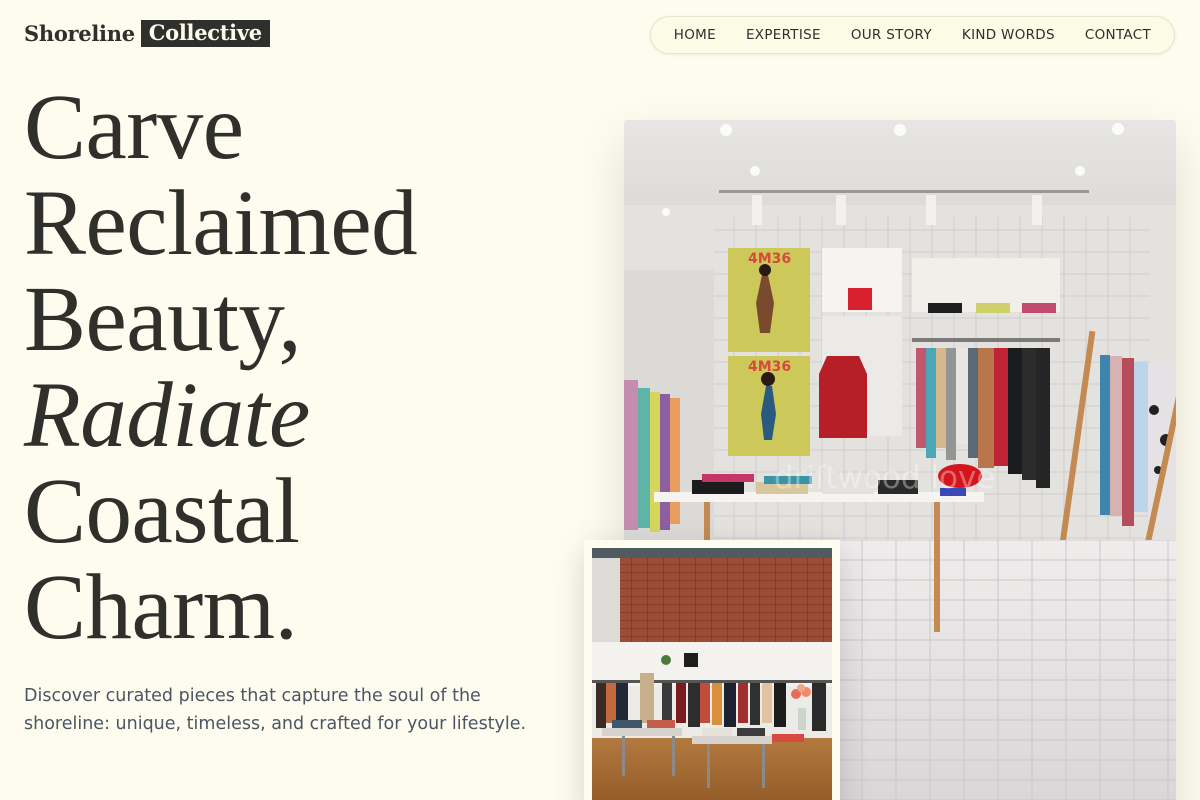  I want to click on nav-link-contact: CONTACT, so click(1118, 35).